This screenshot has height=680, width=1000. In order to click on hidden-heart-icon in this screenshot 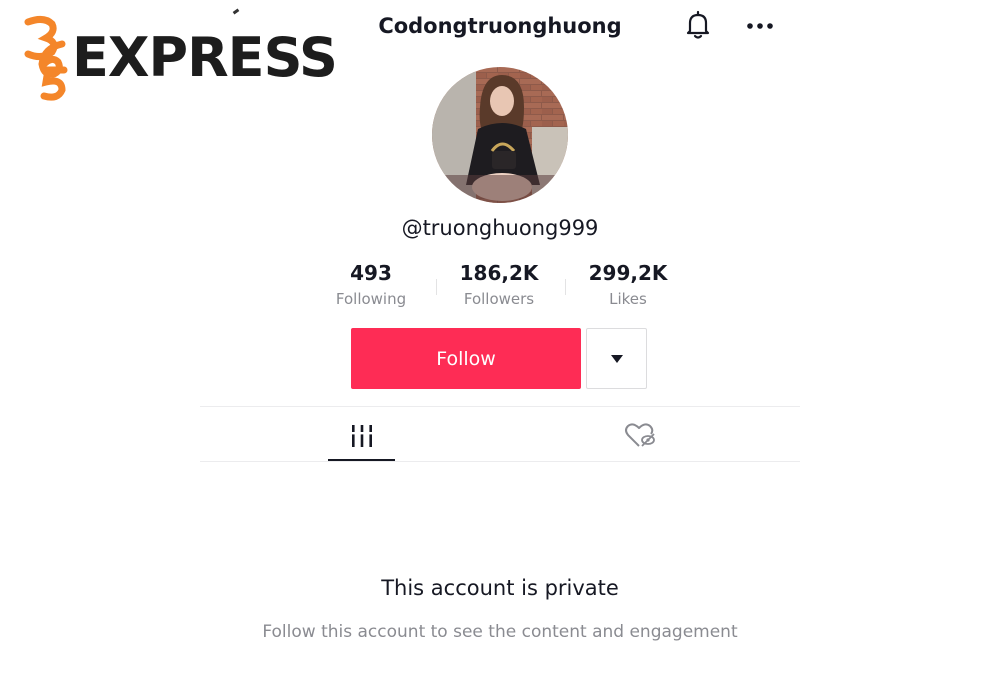, I will do `click(640, 435)`.